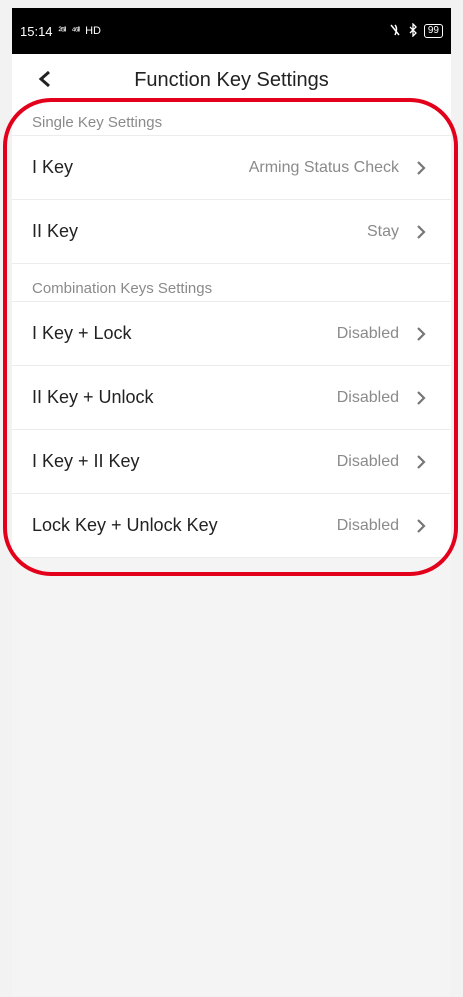 The width and height of the screenshot is (463, 997). Describe the element at coordinates (231, 334) in the screenshot. I see `row-i-key-lock: I Key + Lock Disabled` at that location.